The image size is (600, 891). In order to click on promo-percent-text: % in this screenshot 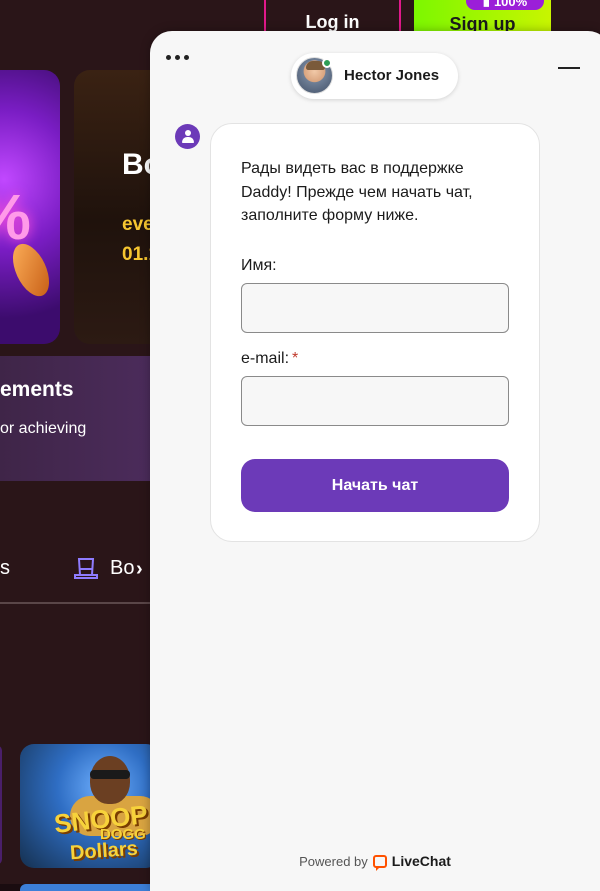, I will do `click(15, 217)`.